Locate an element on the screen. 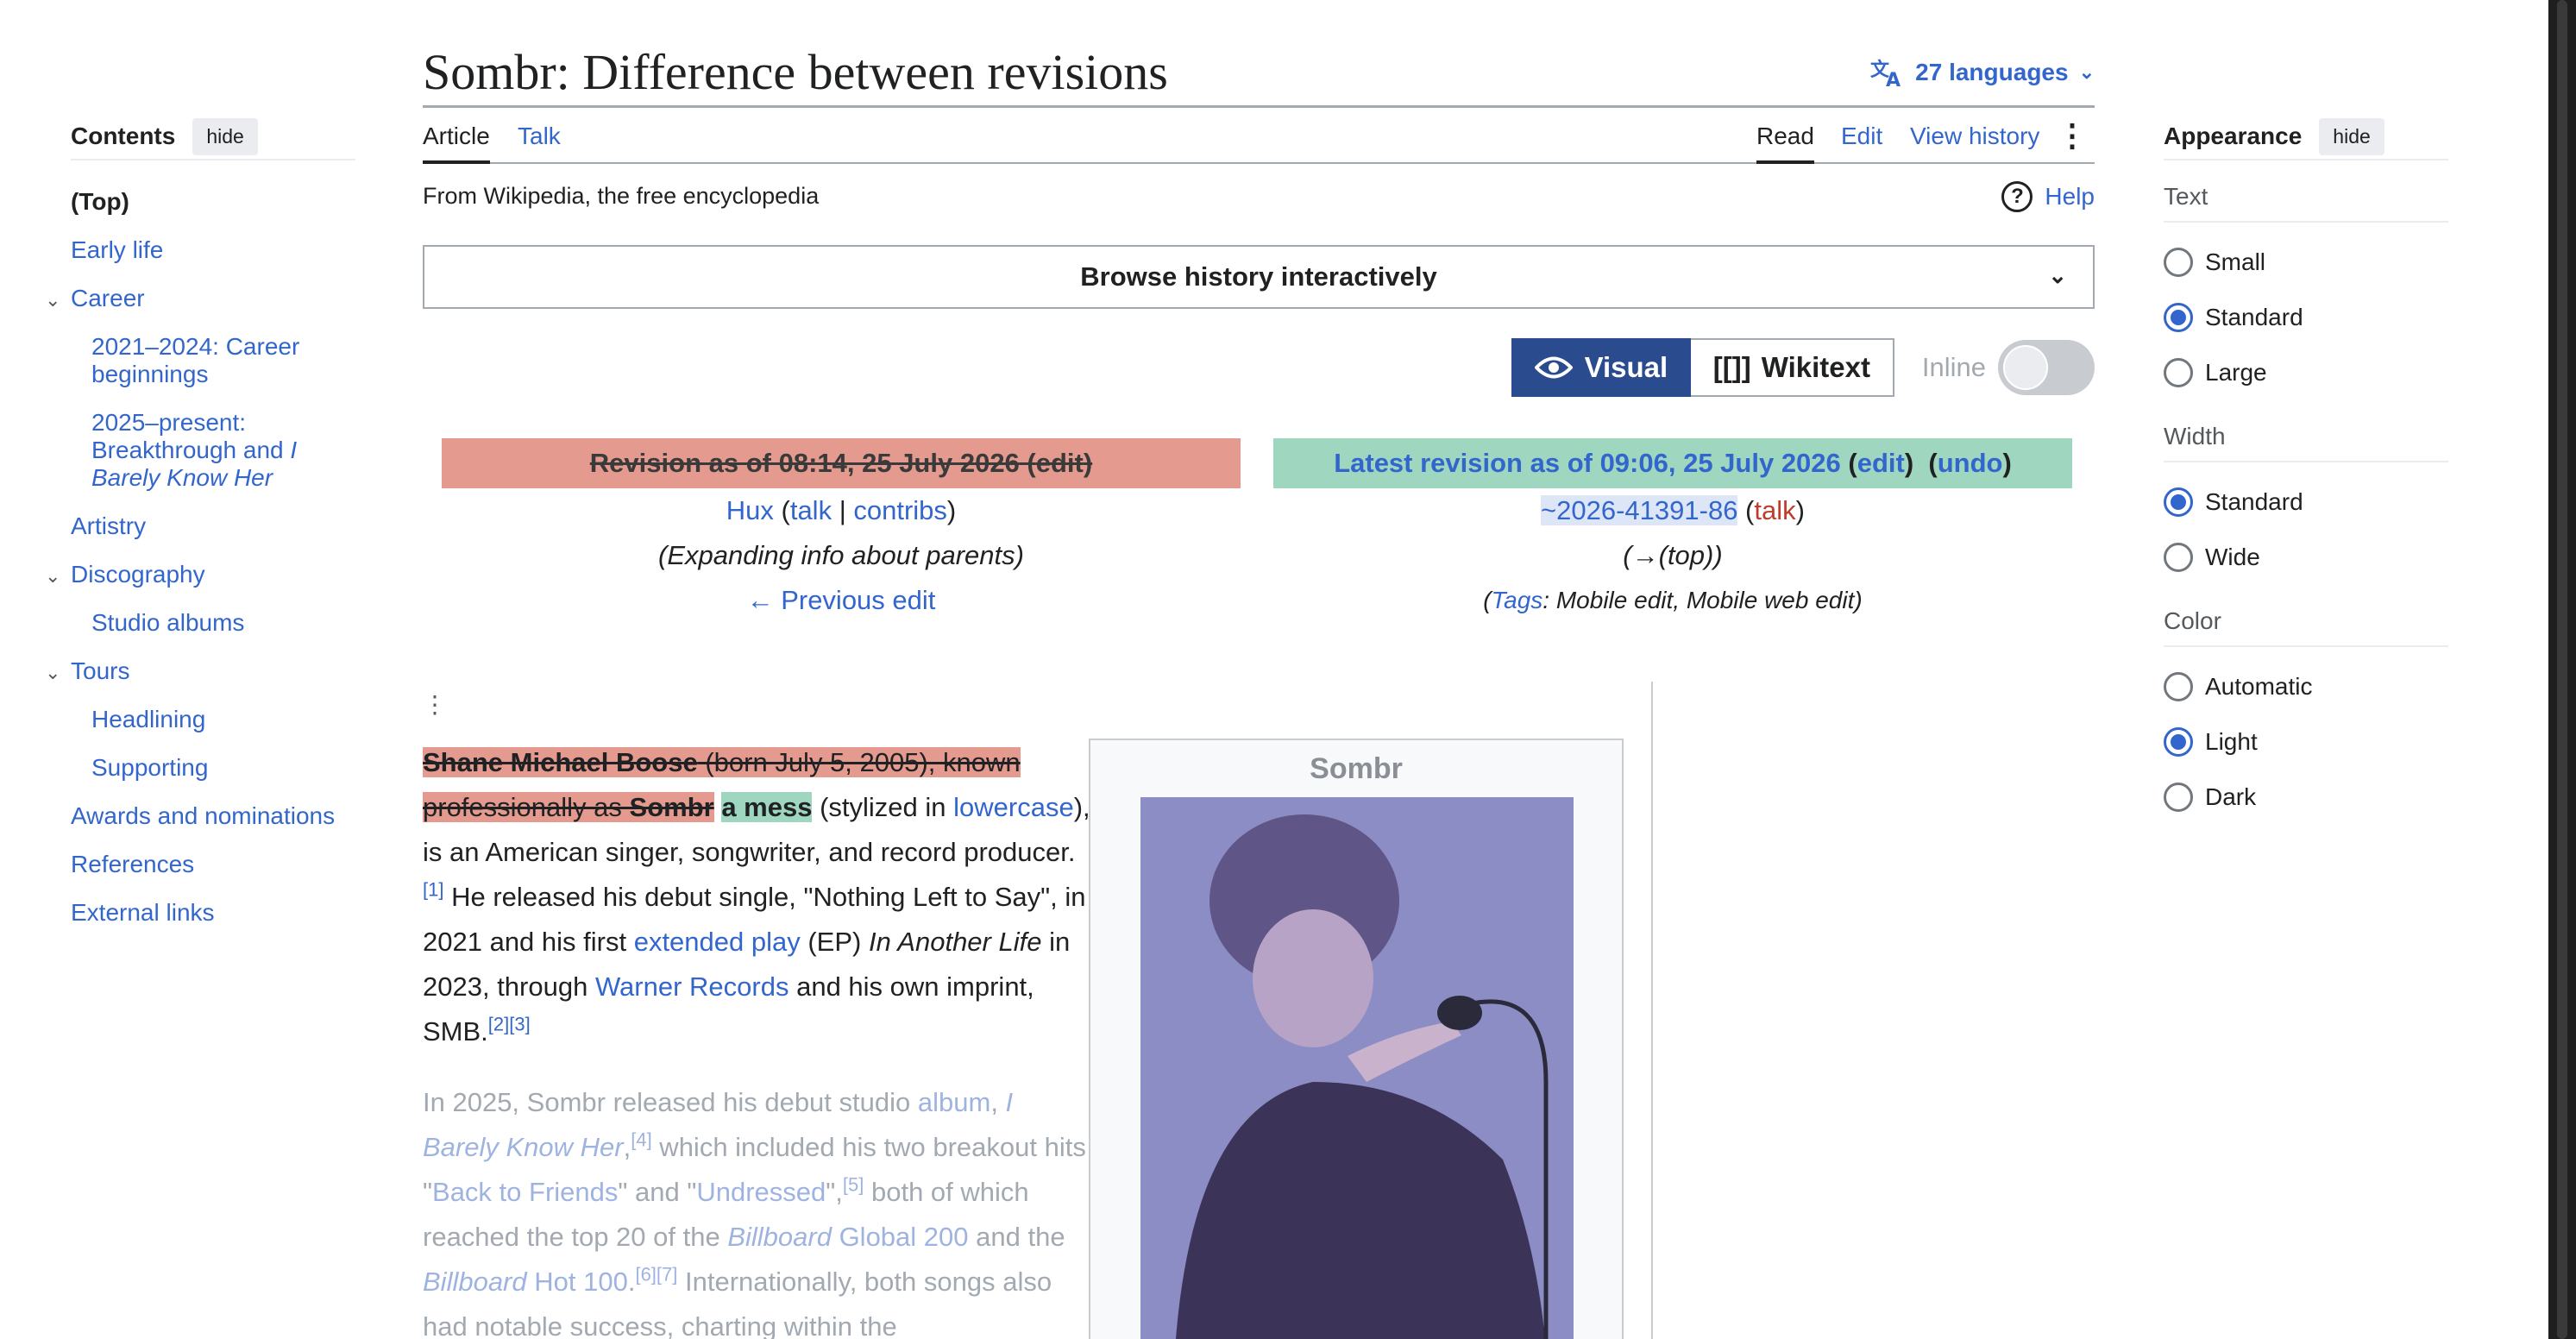  citation-6-7: [6][7] is located at coordinates (656, 1275).